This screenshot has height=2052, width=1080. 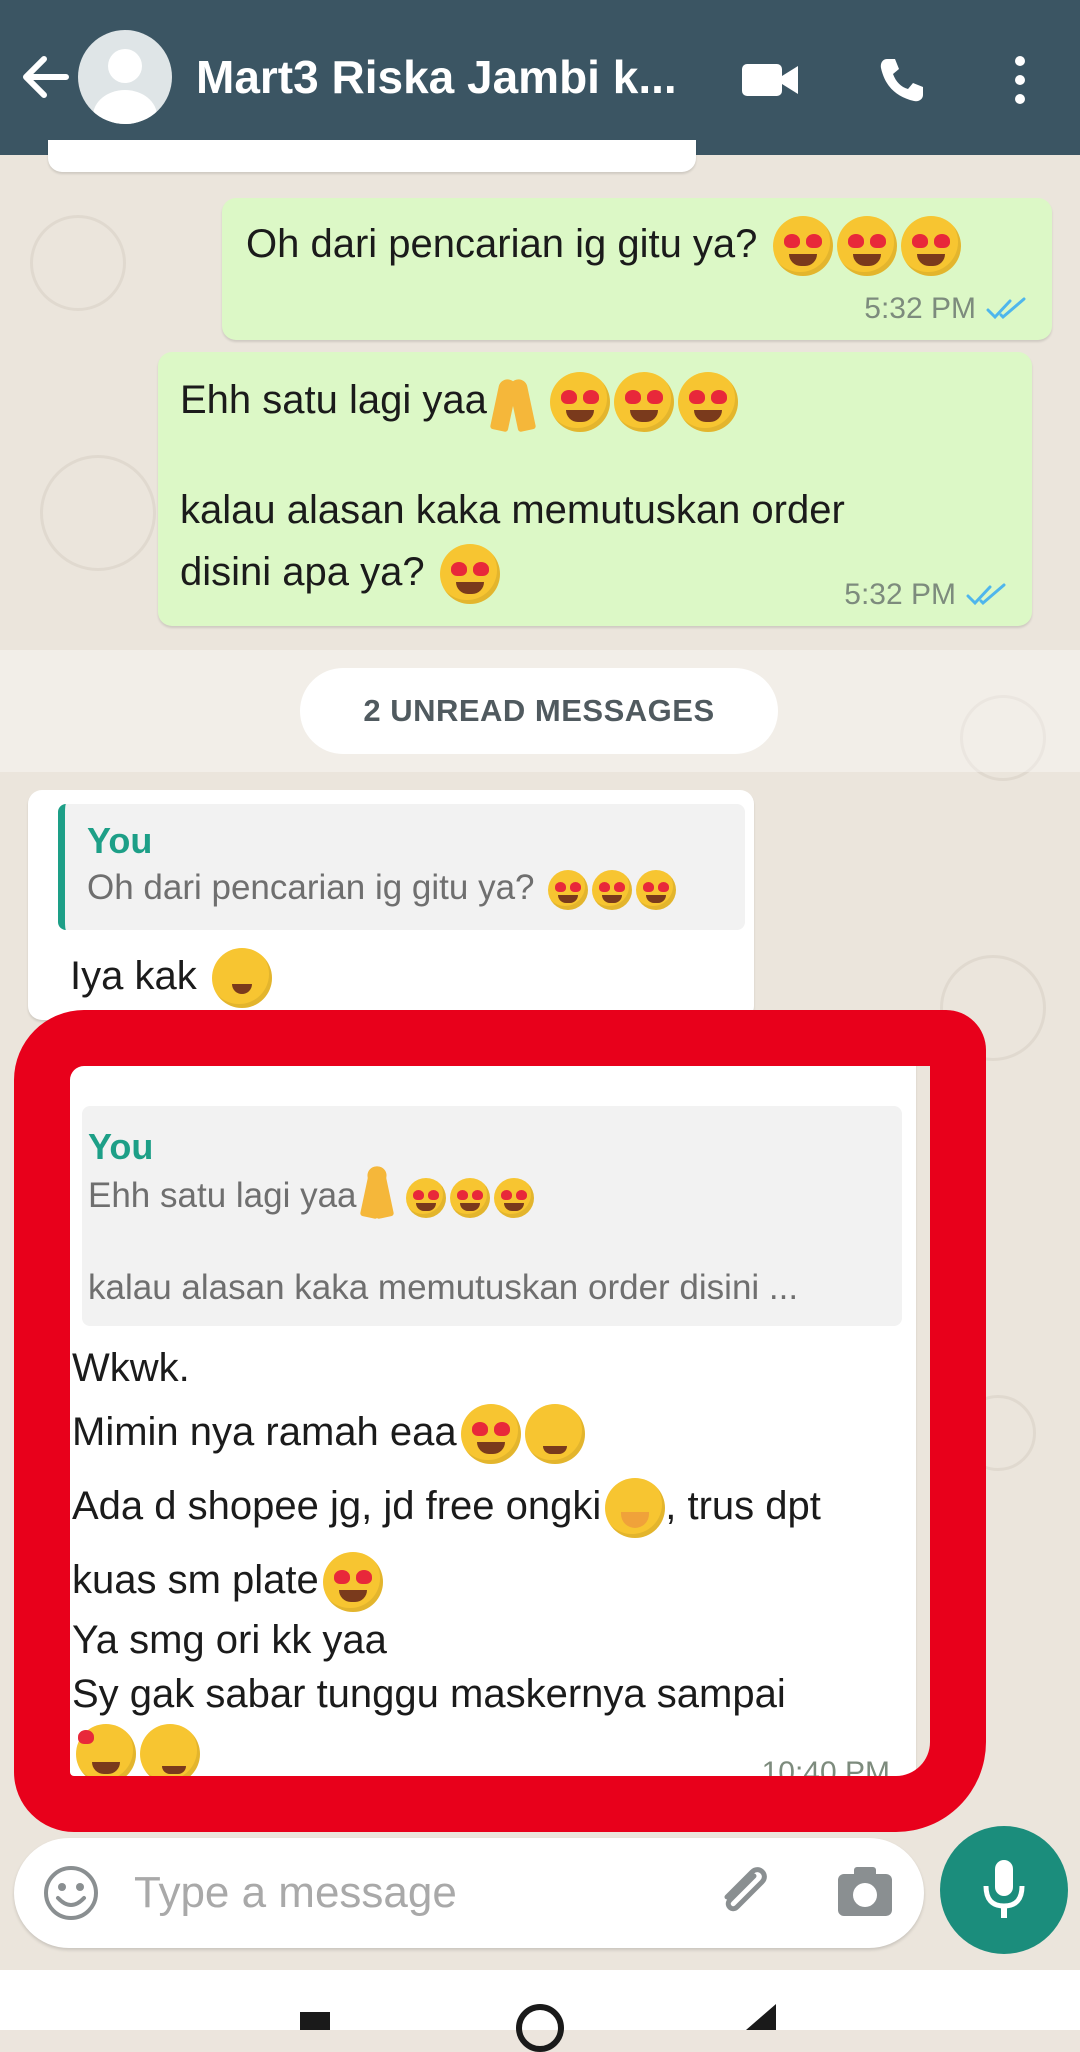 I want to click on message-input-bar: Type a message, so click(x=469, y=1893).